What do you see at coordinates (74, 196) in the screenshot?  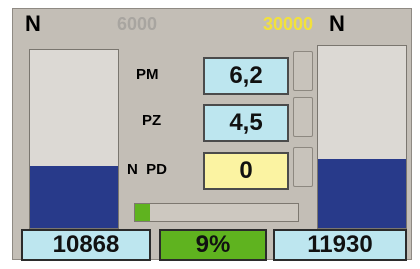 I see `left-gauge-fill` at bounding box center [74, 196].